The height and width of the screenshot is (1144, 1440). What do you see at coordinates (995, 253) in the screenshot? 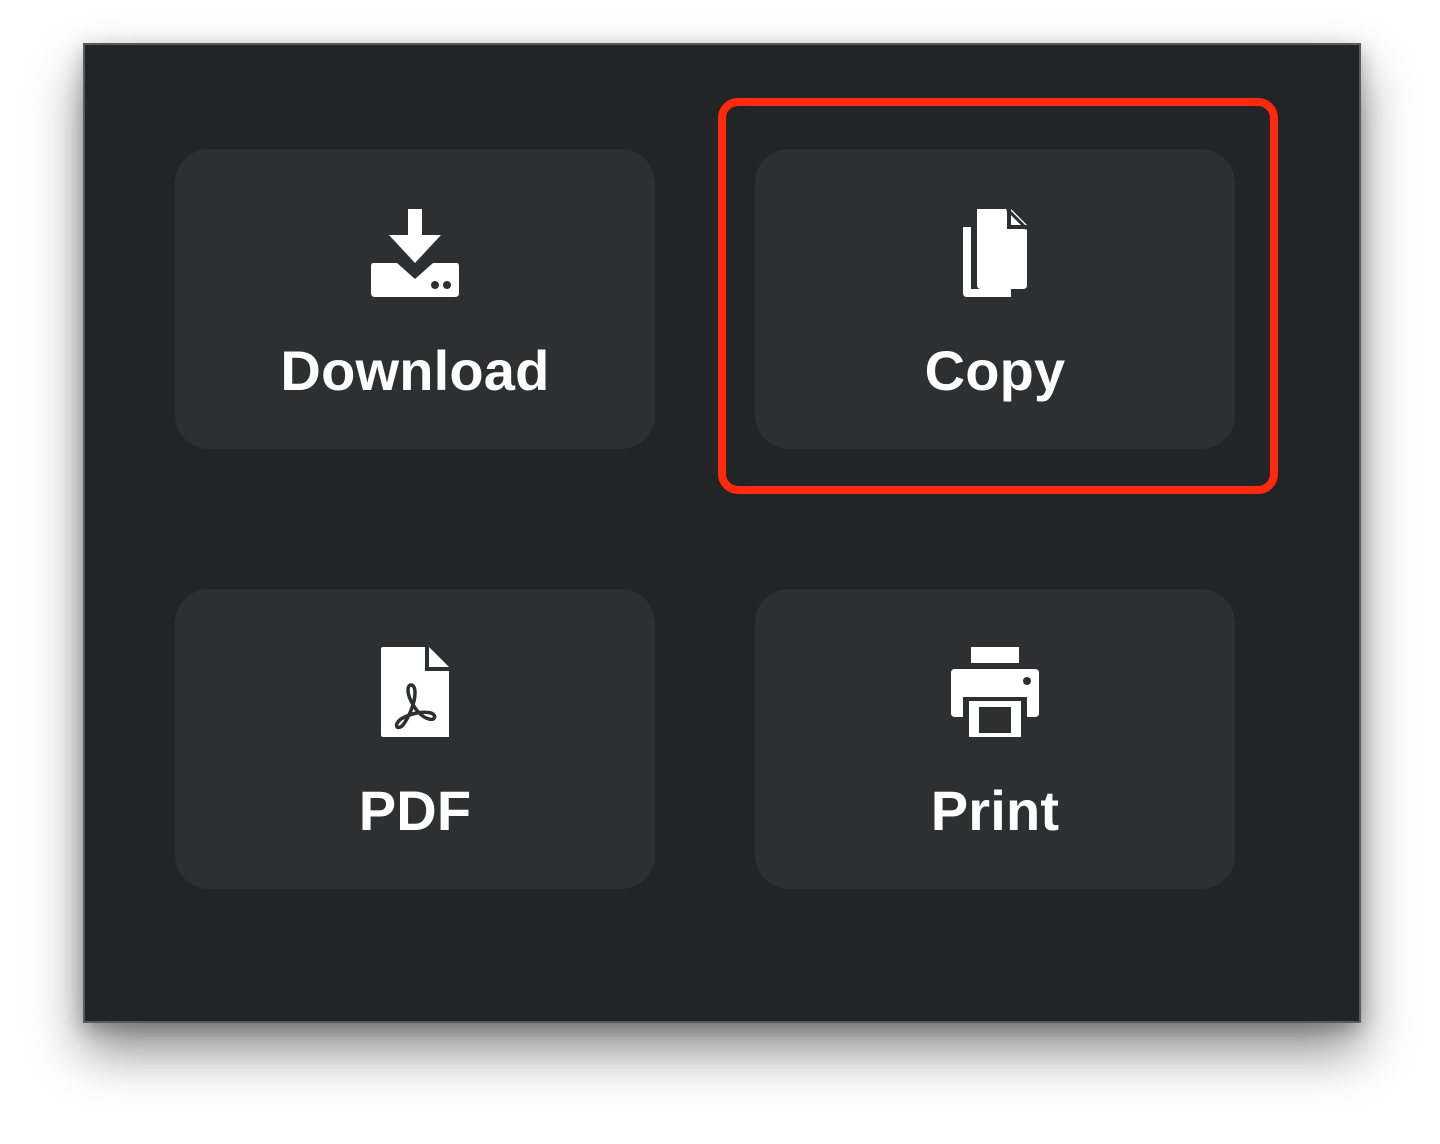
I see `copy-documents-icon` at bounding box center [995, 253].